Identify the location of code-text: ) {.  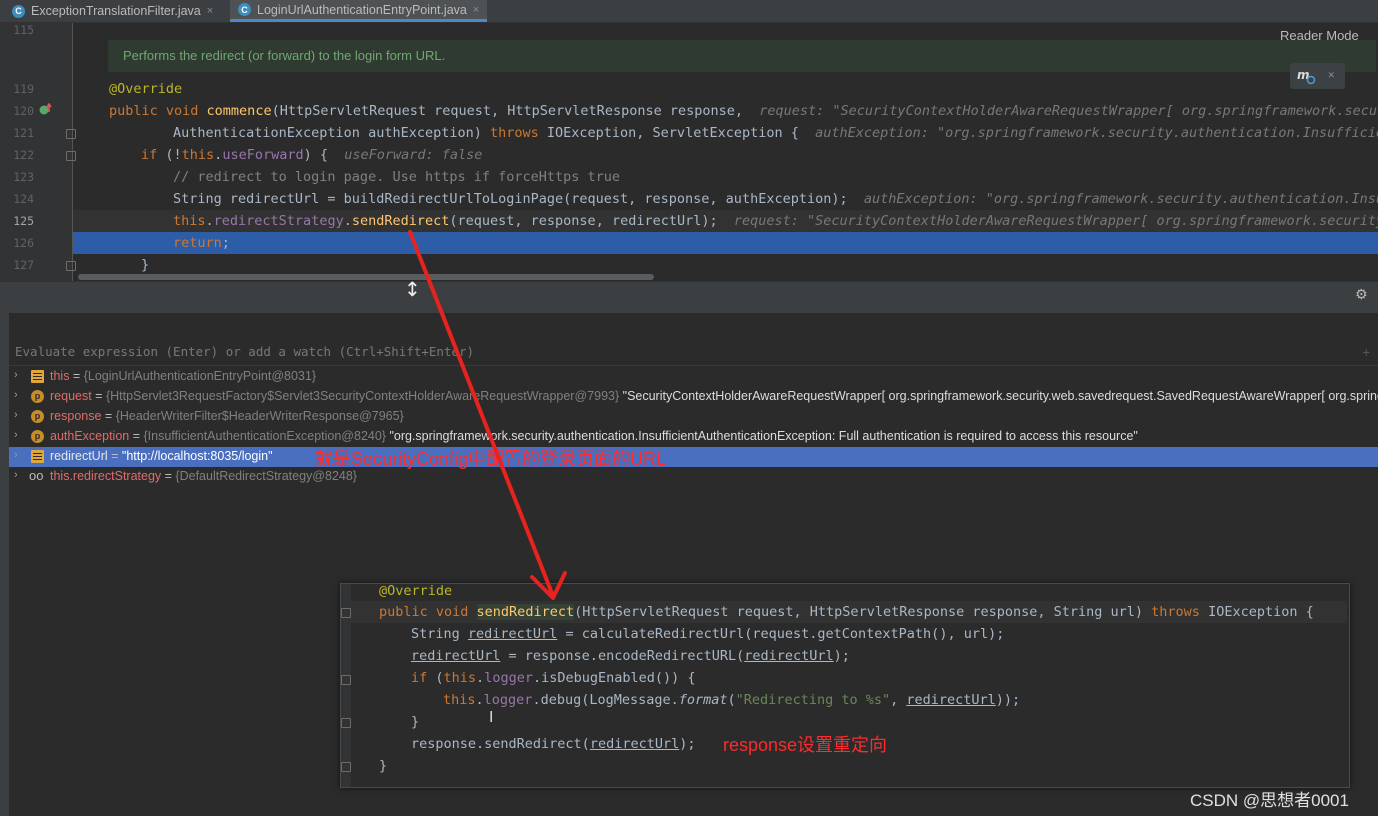
(315, 155).